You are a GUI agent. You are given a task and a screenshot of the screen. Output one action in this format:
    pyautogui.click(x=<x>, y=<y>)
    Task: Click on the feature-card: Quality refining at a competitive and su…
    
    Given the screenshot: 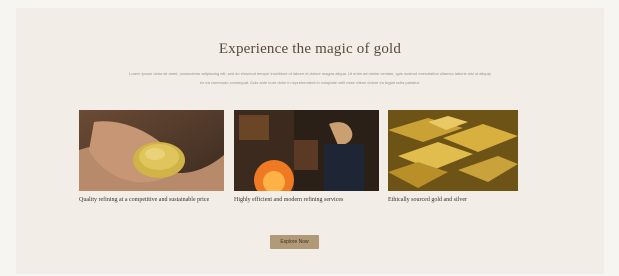 What is the action you would take?
    pyautogui.click(x=151, y=157)
    